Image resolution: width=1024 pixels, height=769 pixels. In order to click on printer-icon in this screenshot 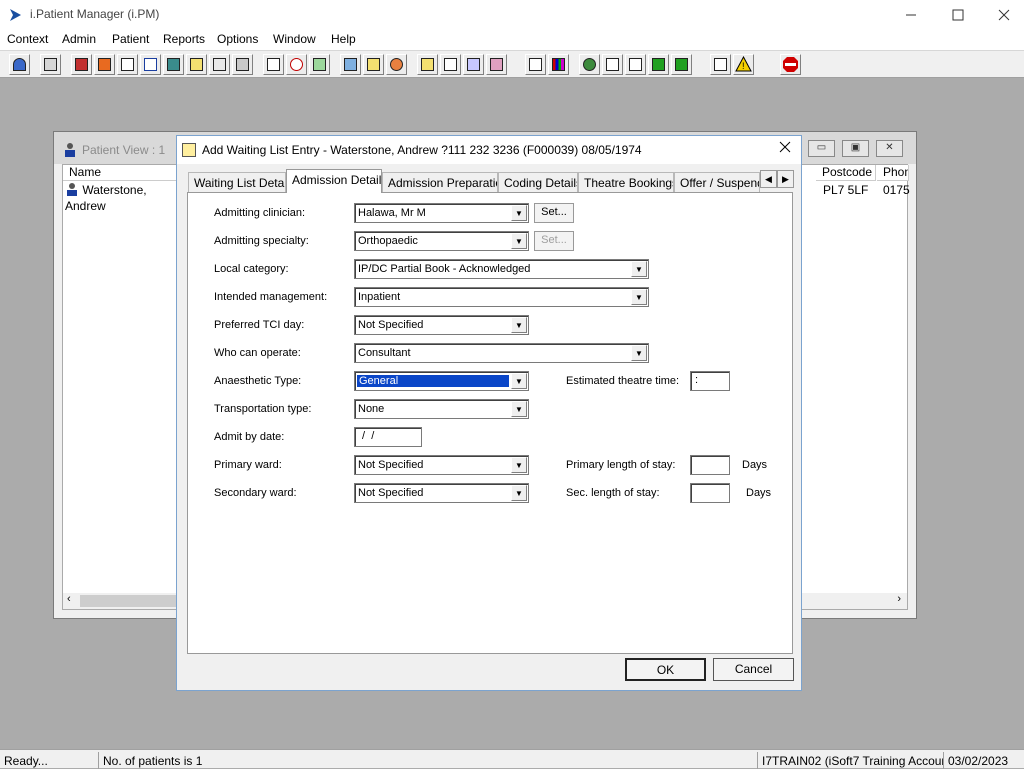, I will do `click(50, 64)`.